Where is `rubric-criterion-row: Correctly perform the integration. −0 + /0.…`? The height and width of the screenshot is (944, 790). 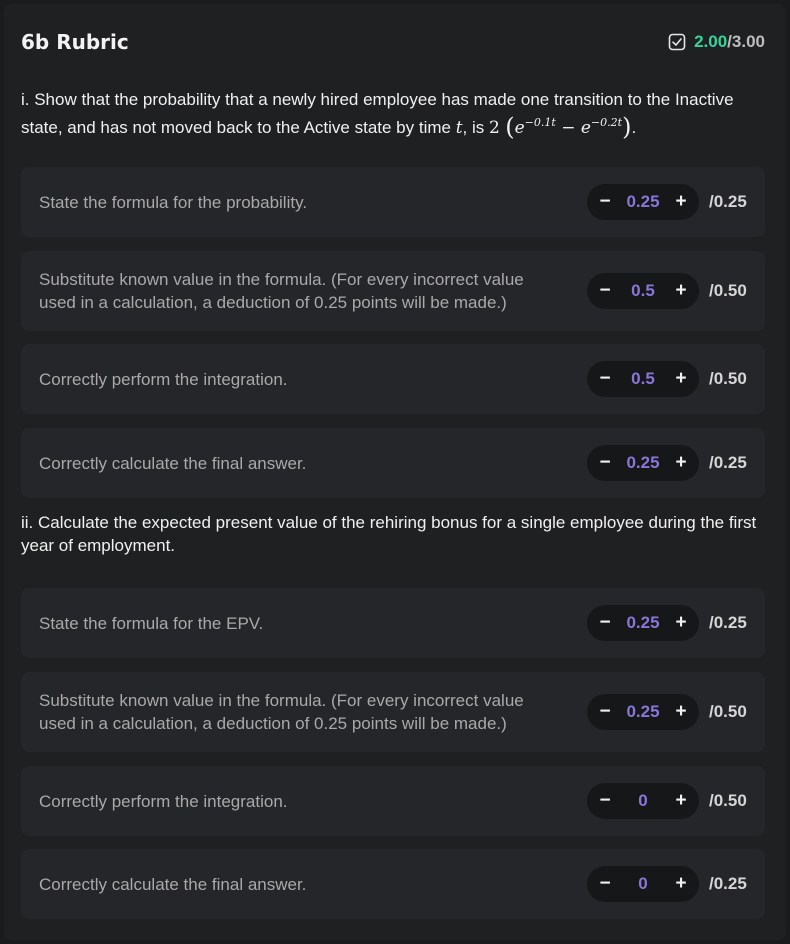 rubric-criterion-row: Correctly perform the integration. −0 + /0.… is located at coordinates (393, 801).